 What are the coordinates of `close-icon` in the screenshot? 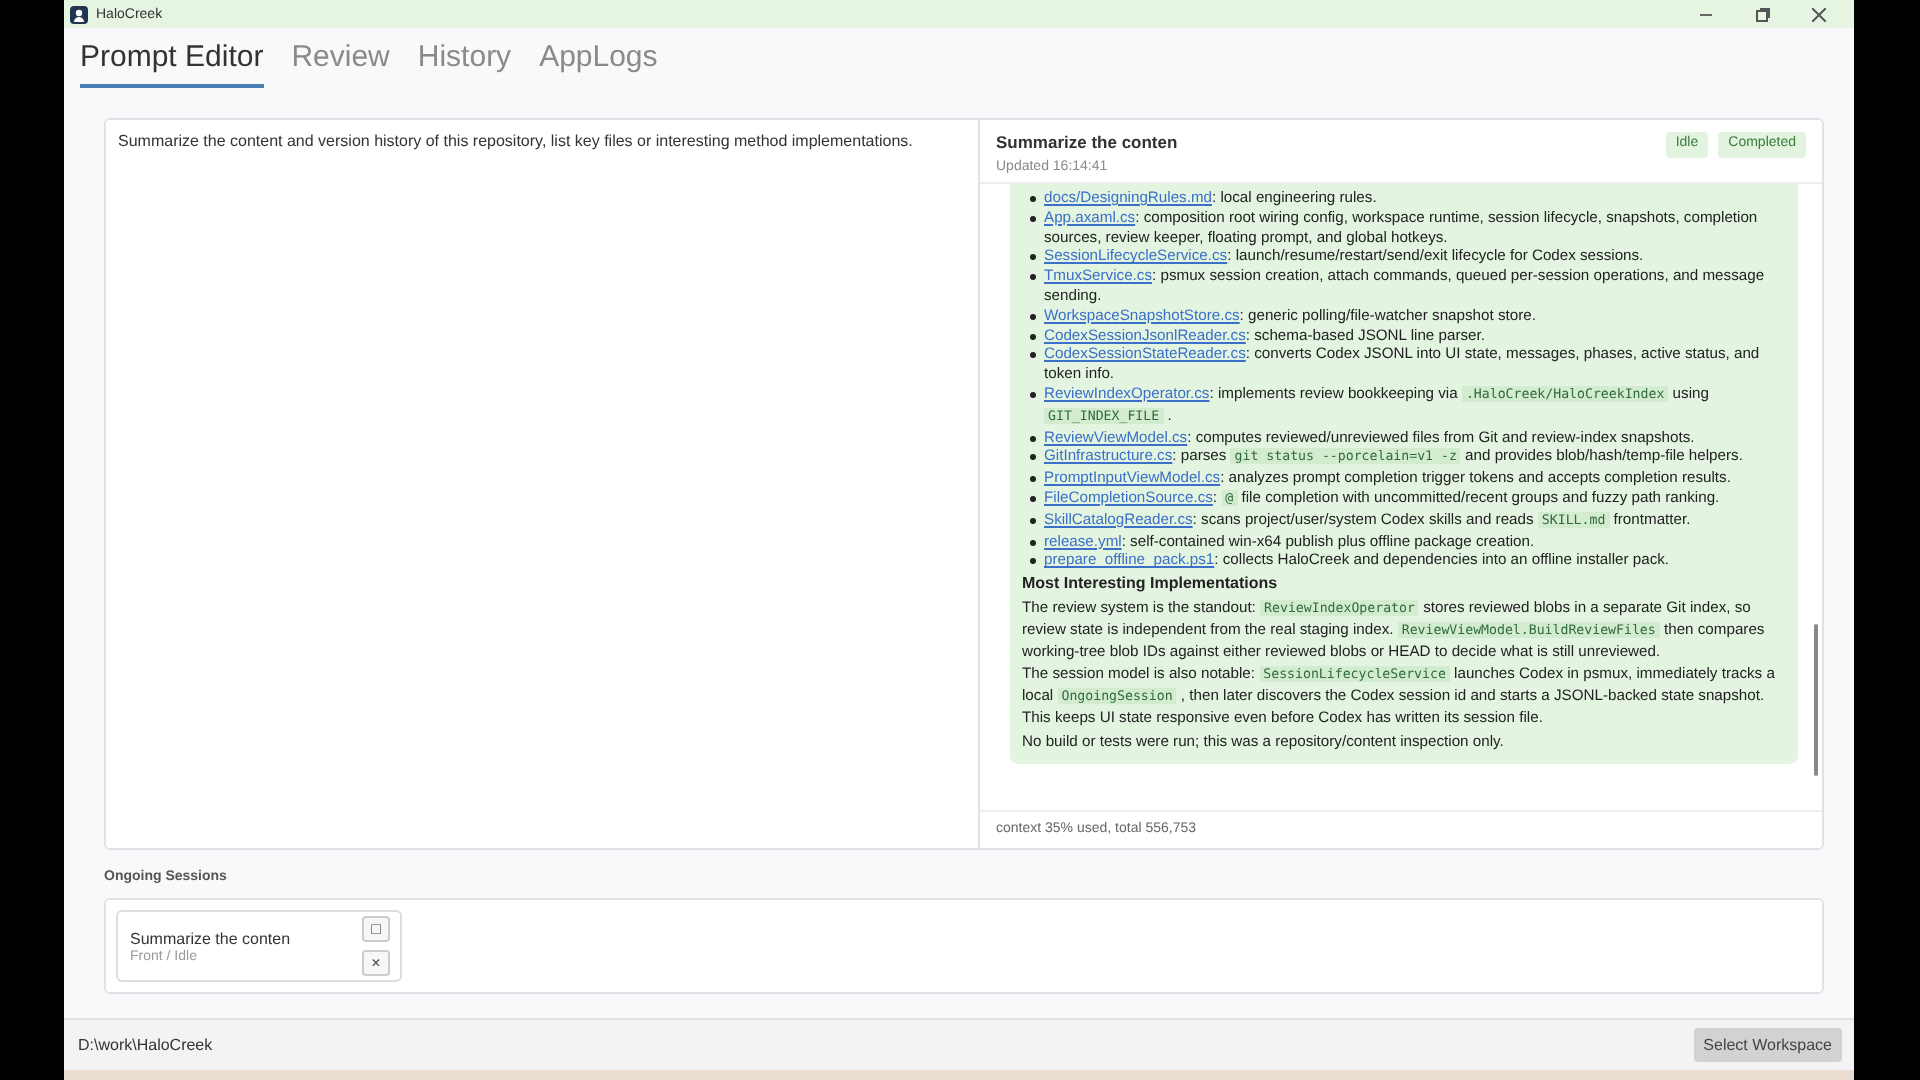 It's located at (1818, 14).